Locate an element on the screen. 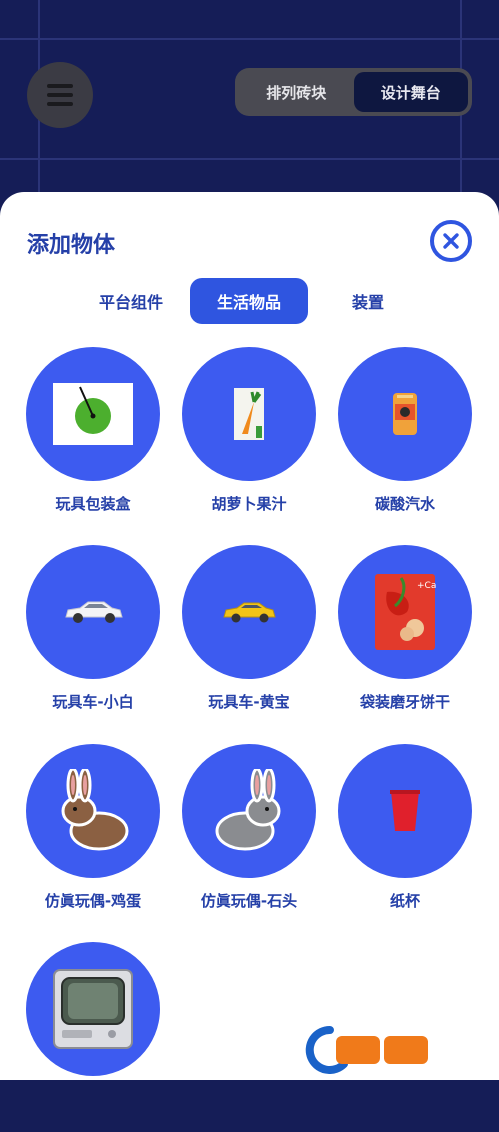  item-toy-car-white: 玩具车-小白 is located at coordinates (93, 640).